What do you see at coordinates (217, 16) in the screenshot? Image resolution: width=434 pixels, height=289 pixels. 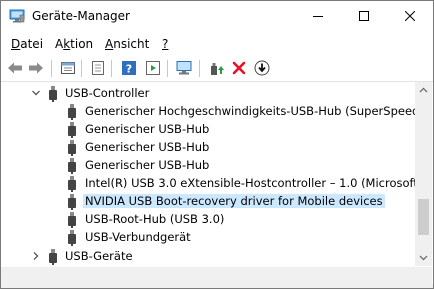 I see `title-bar: Geräte-Manager` at bounding box center [217, 16].